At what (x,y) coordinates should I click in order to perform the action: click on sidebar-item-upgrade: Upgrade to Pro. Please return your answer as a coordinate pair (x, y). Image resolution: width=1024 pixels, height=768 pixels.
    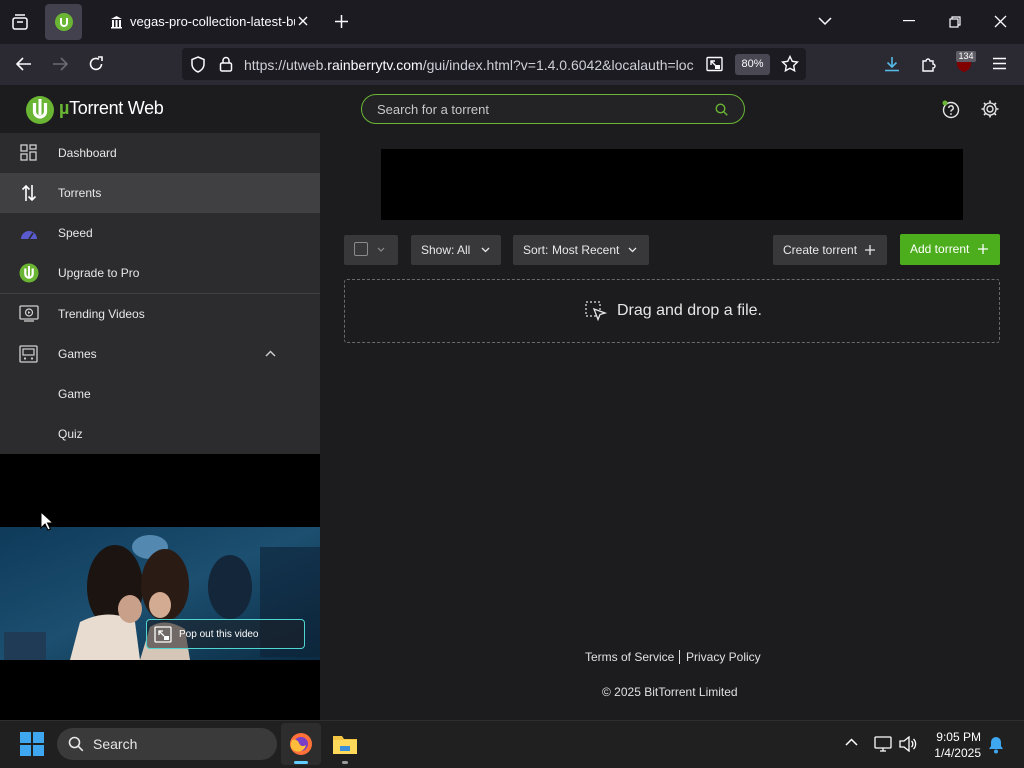
    Looking at the image, I should click on (160, 273).